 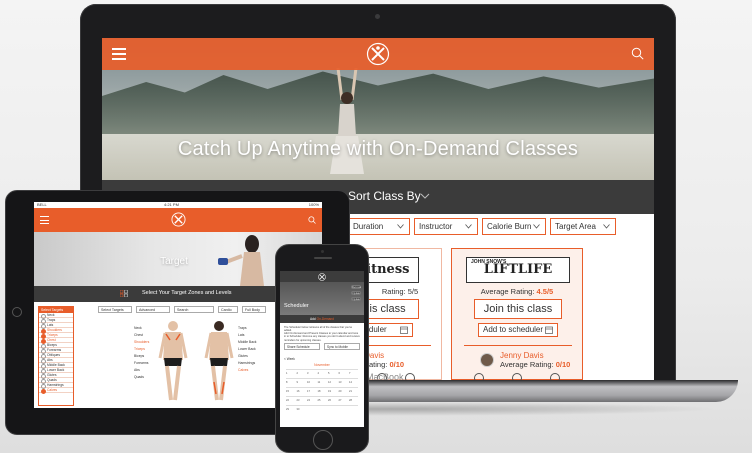 What do you see at coordinates (298, 400) in the screenshot?
I see `calendar-day: 23` at bounding box center [298, 400].